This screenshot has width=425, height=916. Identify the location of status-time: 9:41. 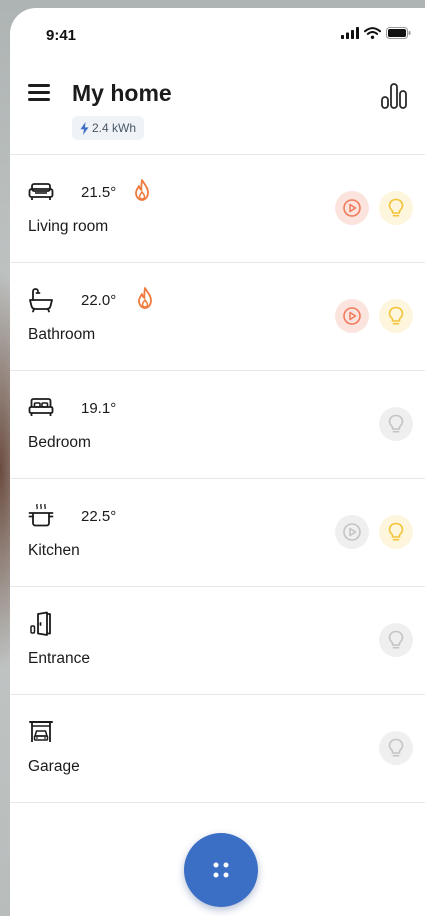
(61, 35).